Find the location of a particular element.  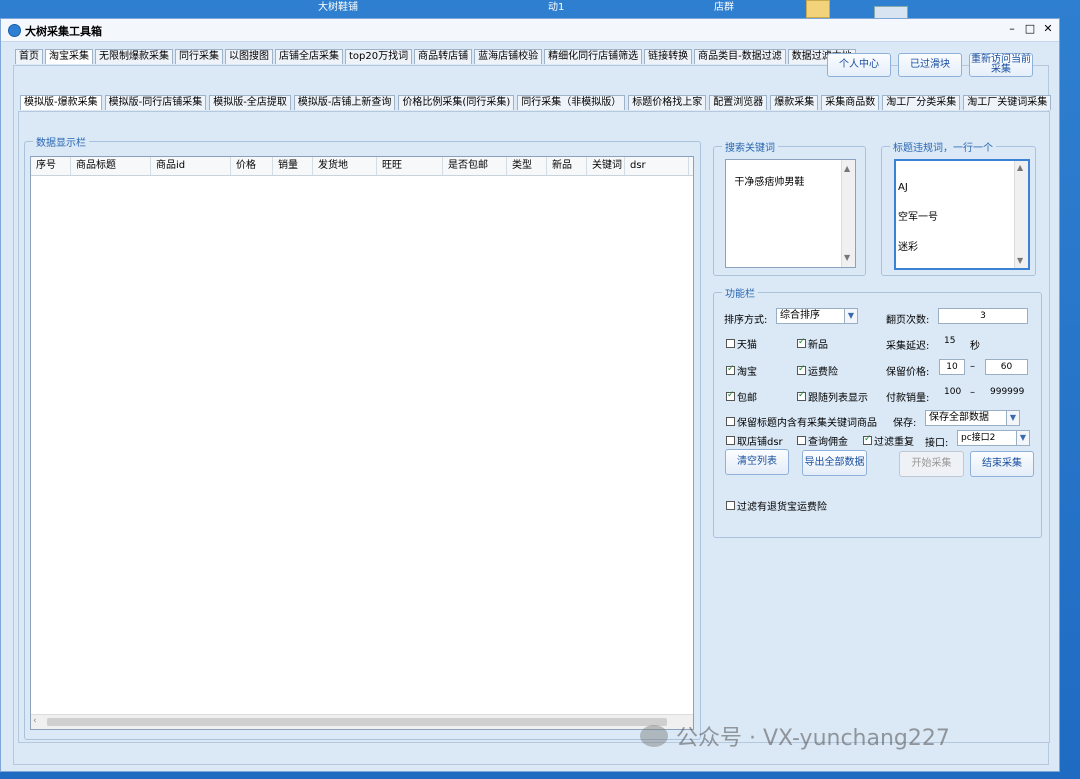

horizontal-scrollbar: ‹ is located at coordinates (362, 721).